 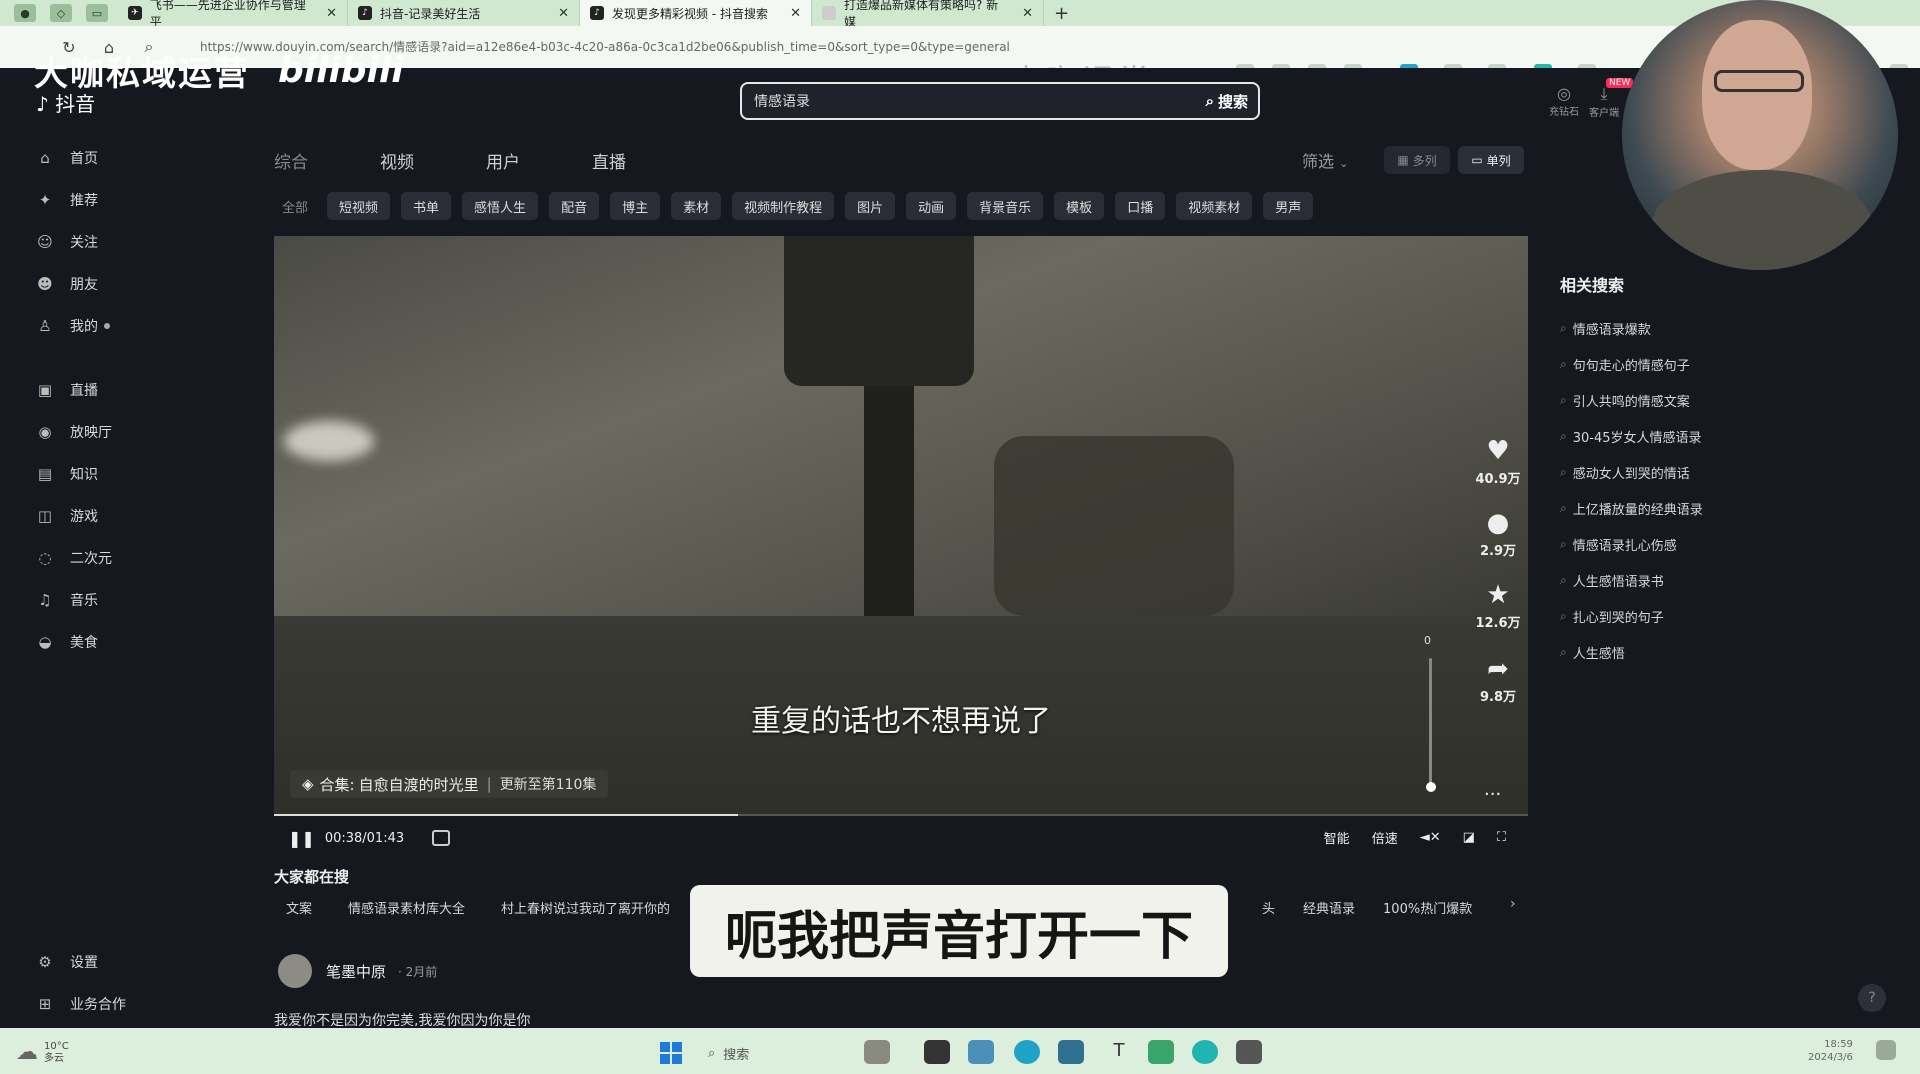 What do you see at coordinates (931, 206) in the screenshot?
I see `chip: 动画` at bounding box center [931, 206].